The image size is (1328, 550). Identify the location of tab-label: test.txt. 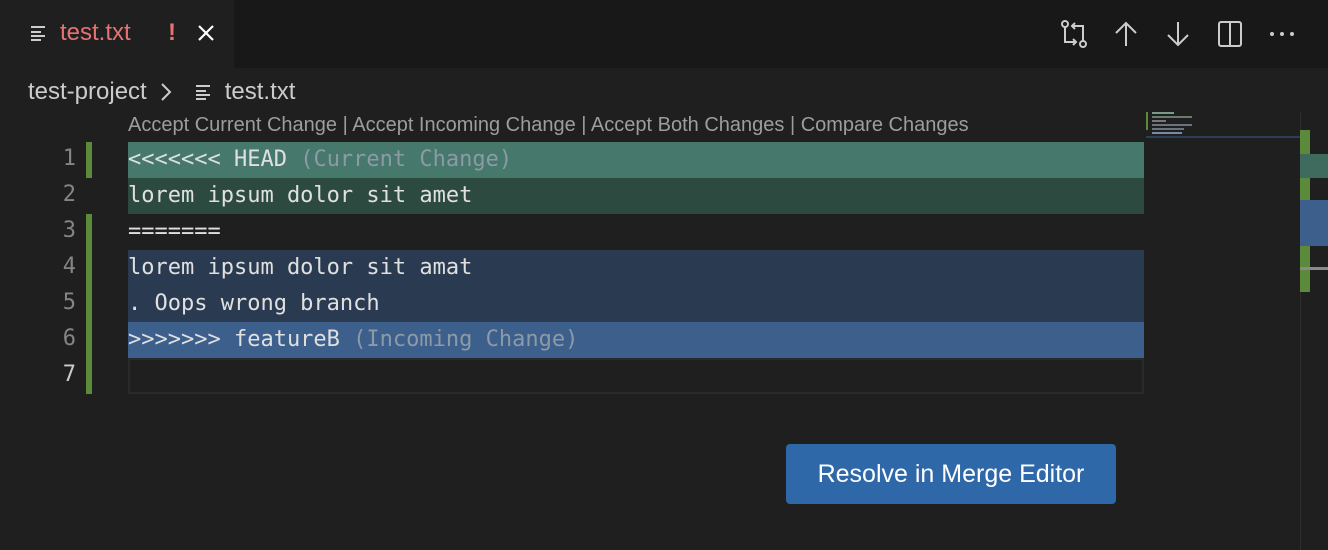
(95, 32).